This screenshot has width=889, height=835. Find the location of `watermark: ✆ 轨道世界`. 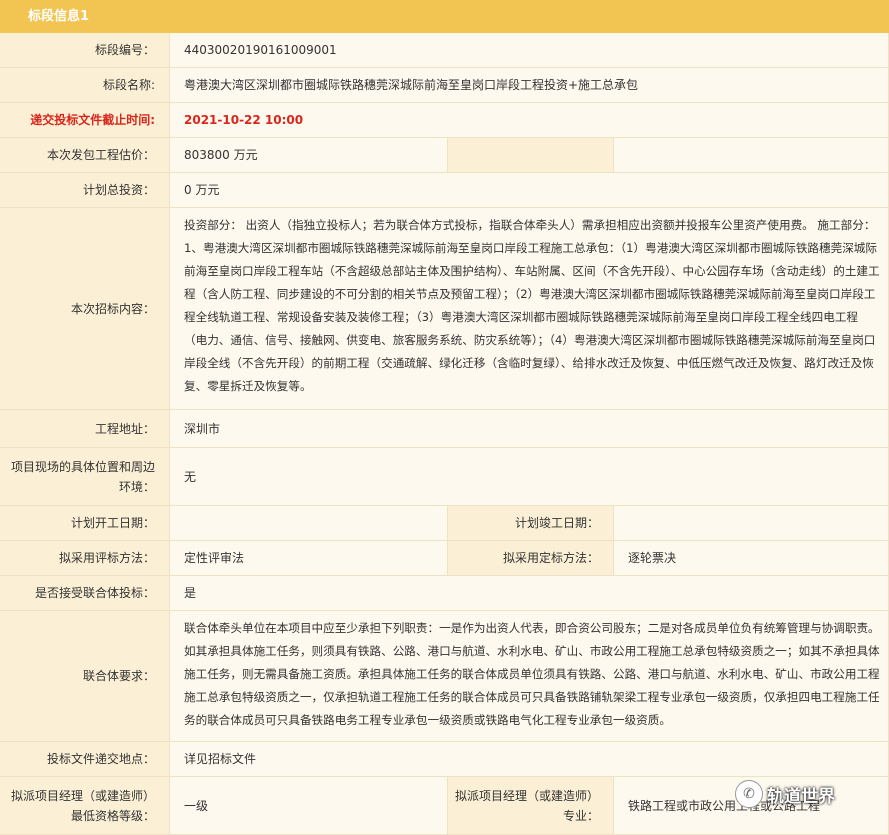

watermark: ✆ 轨道世界 is located at coordinates (785, 794).